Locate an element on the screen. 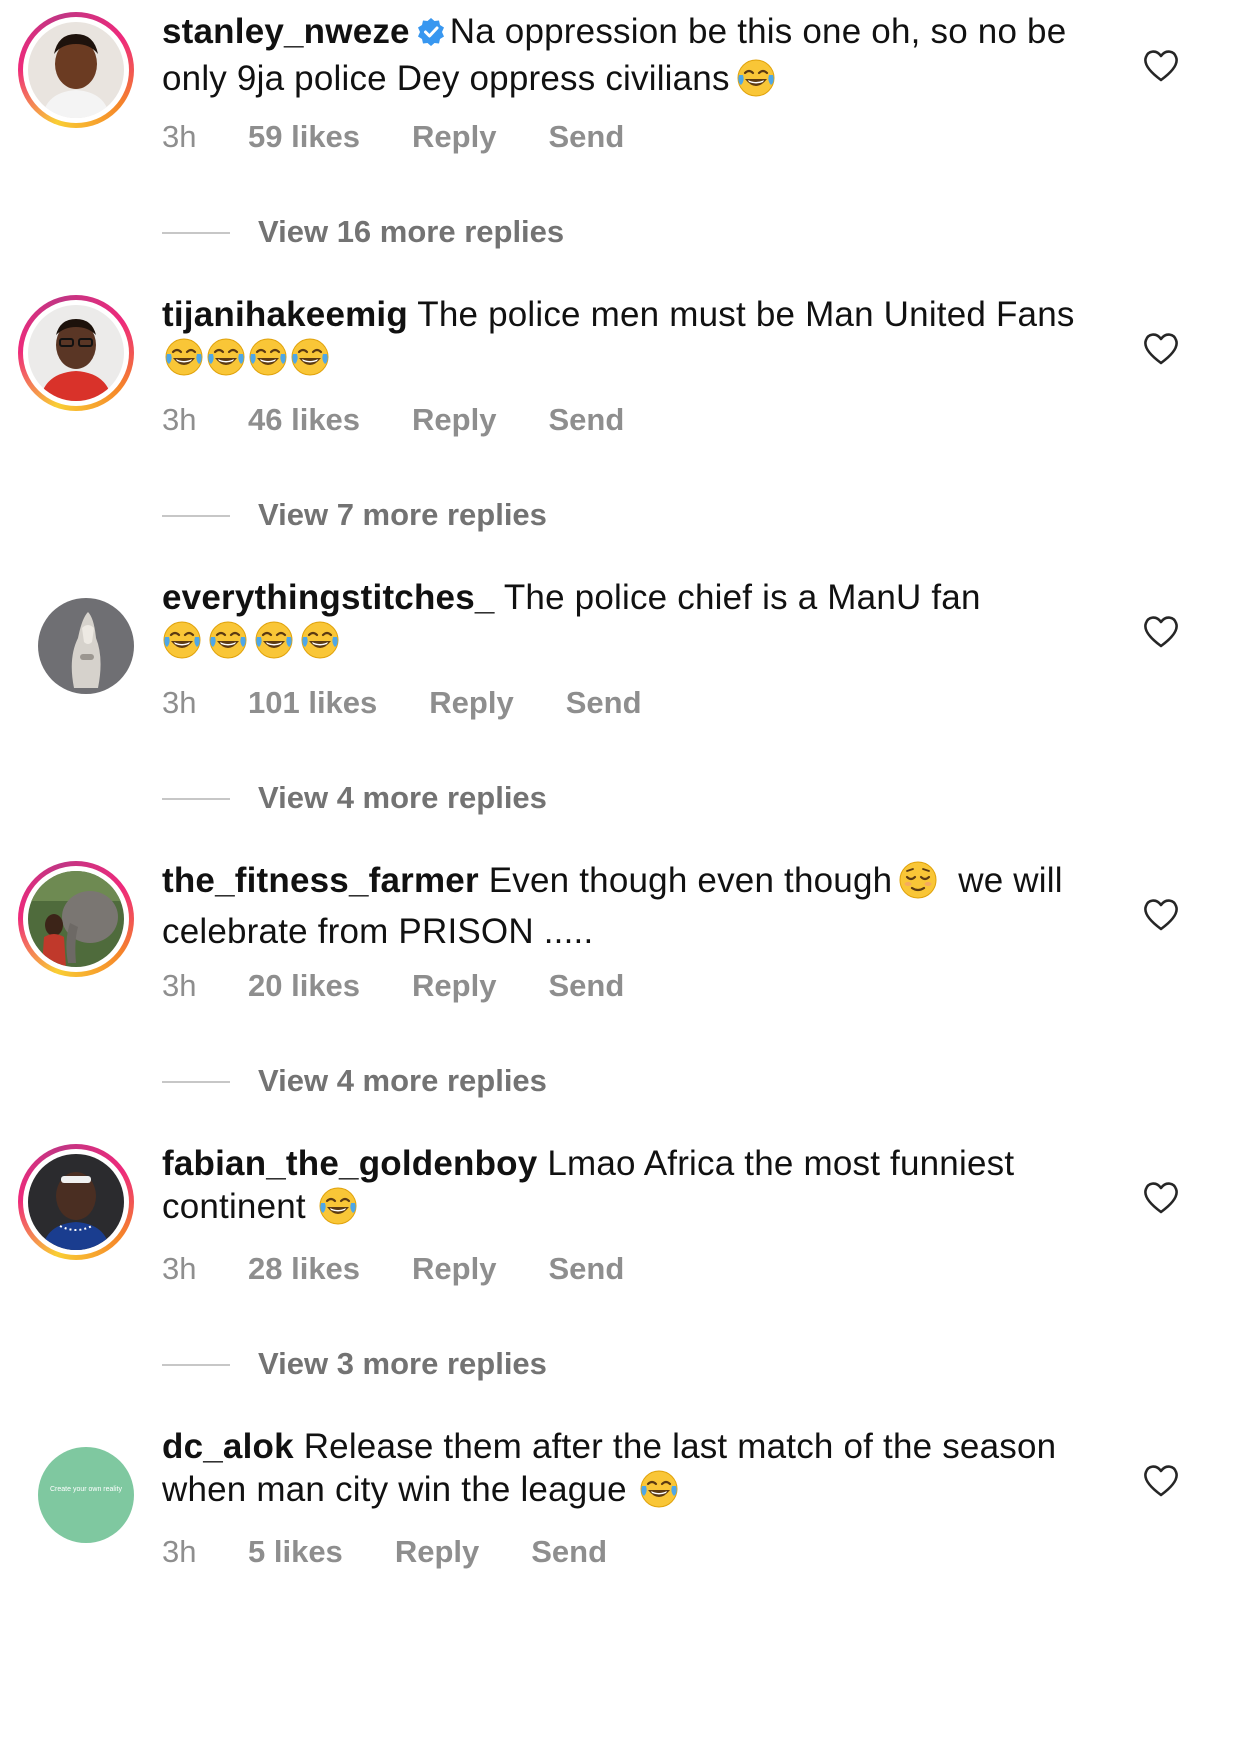 Image resolution: width=1242 pixels, height=1748 pixels. comment-meta: 3h 46 likes Reply Send is located at coordinates (393, 420).